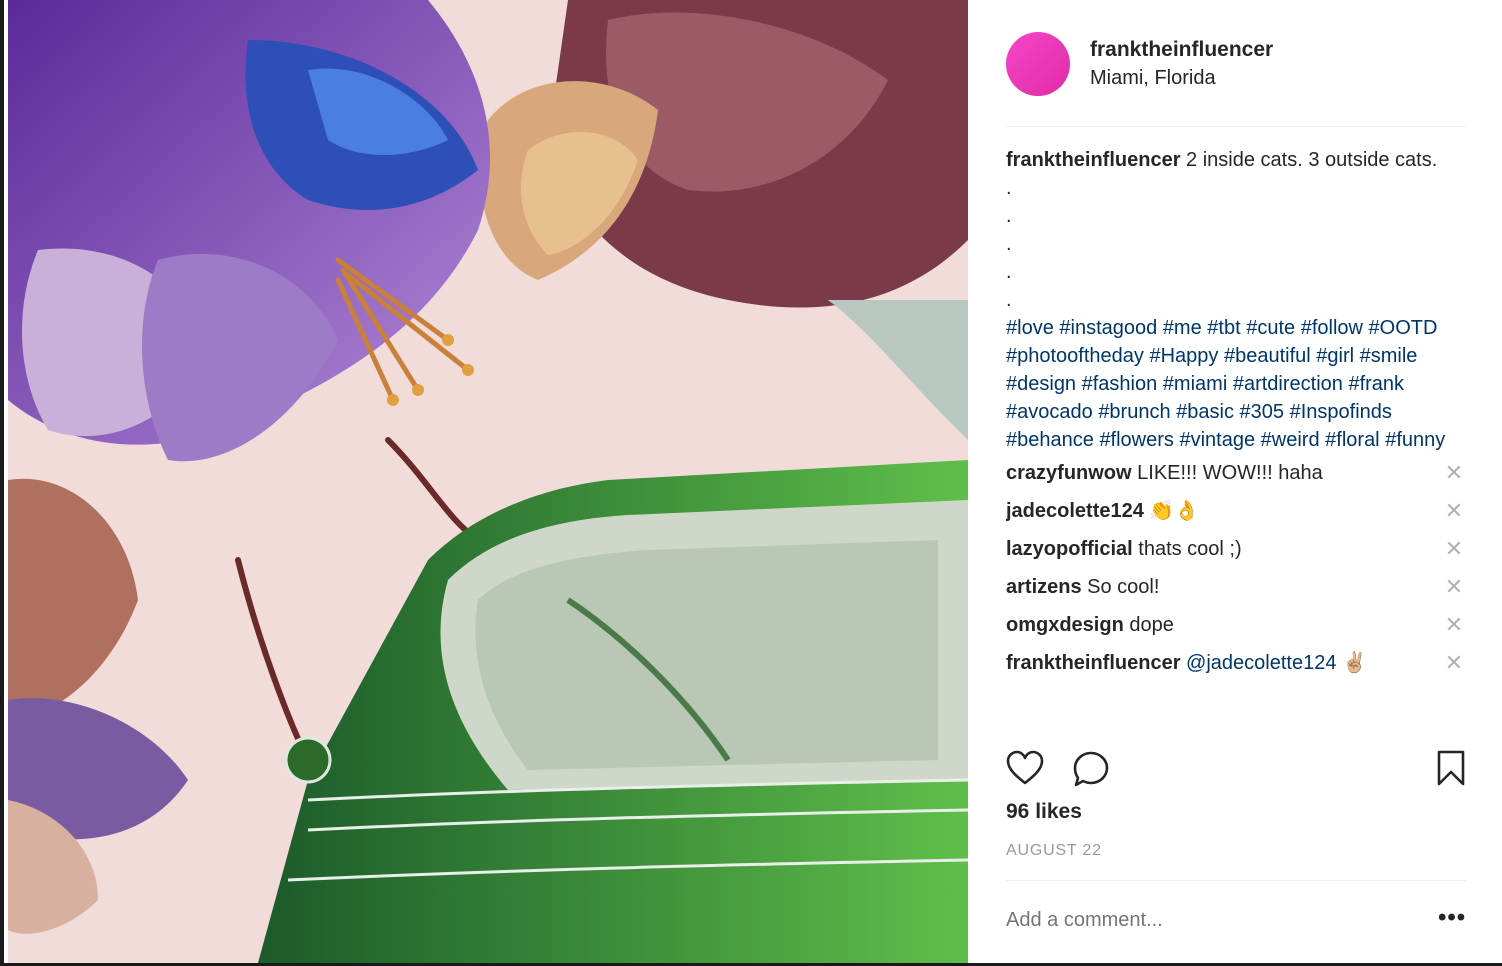 This screenshot has width=1502, height=966. What do you see at coordinates (1054, 850) in the screenshot?
I see `post-date: AUGUST 22` at bounding box center [1054, 850].